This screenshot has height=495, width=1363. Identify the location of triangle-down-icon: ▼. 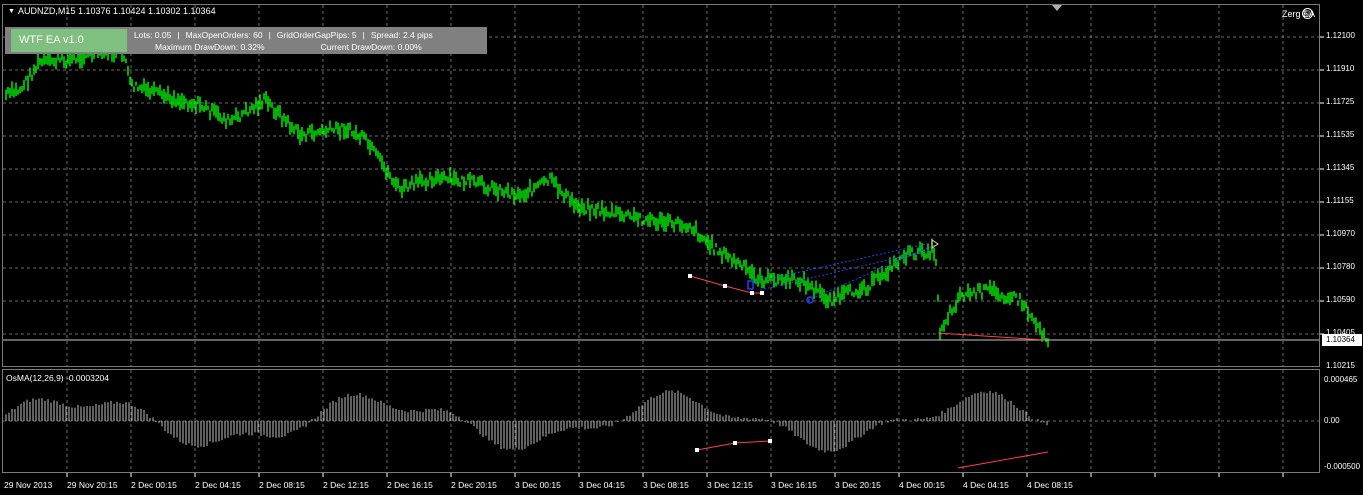
(11, 11).